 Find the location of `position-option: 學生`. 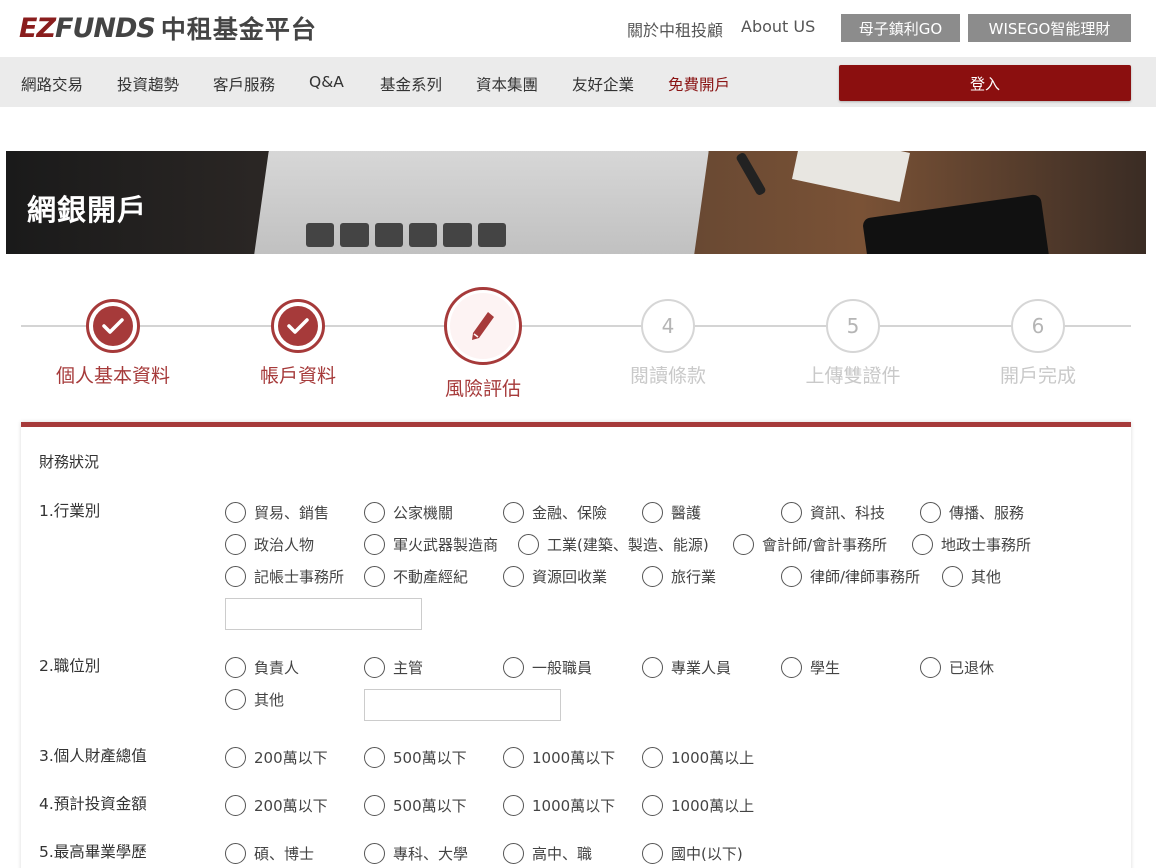

position-option: 學生 is located at coordinates (810, 667).